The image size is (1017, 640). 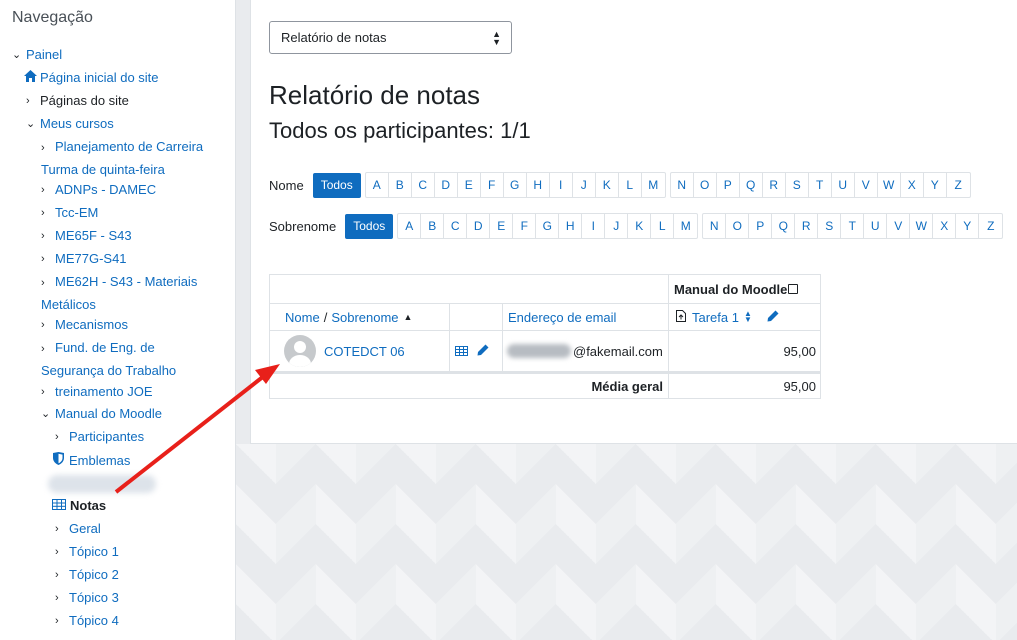 I want to click on arrow-shaft, so click(x=190, y=434).